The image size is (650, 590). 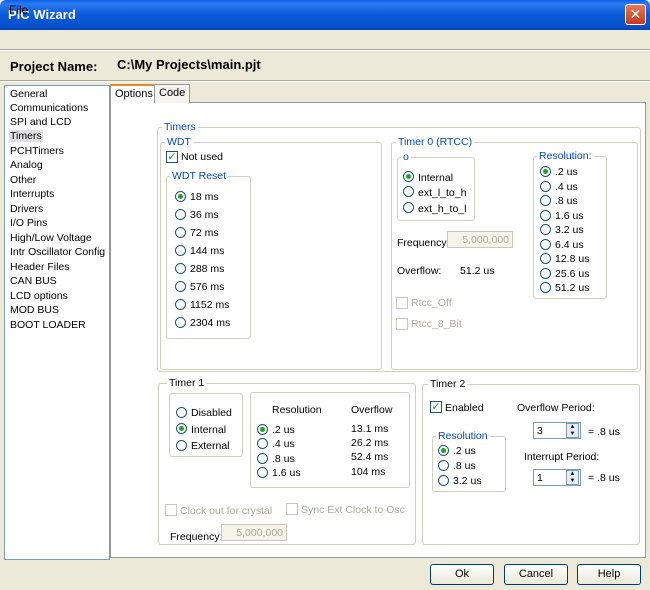 I want to click on sidebar-item-interrupts: Interrupts, so click(x=32, y=194).